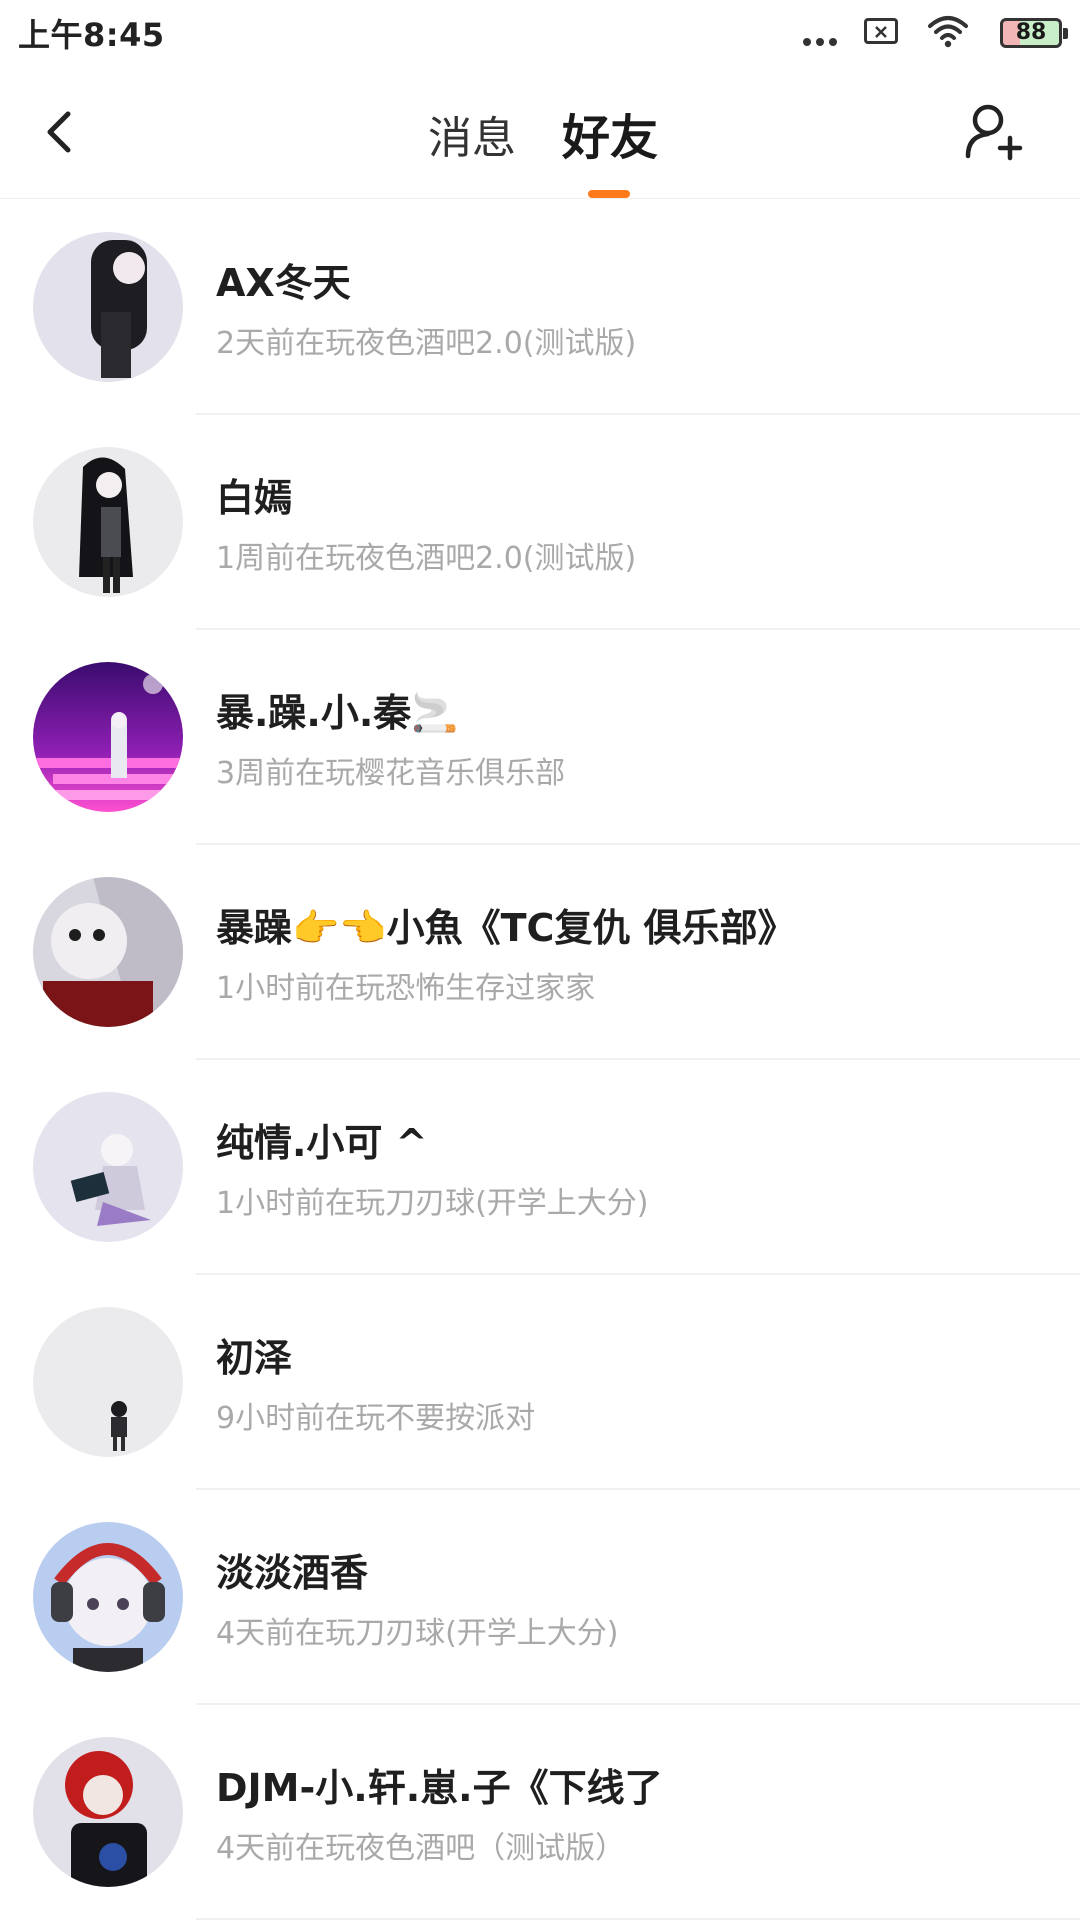  What do you see at coordinates (376, 1418) in the screenshot?
I see `friend-status: 9小时前在玩不要按派对` at bounding box center [376, 1418].